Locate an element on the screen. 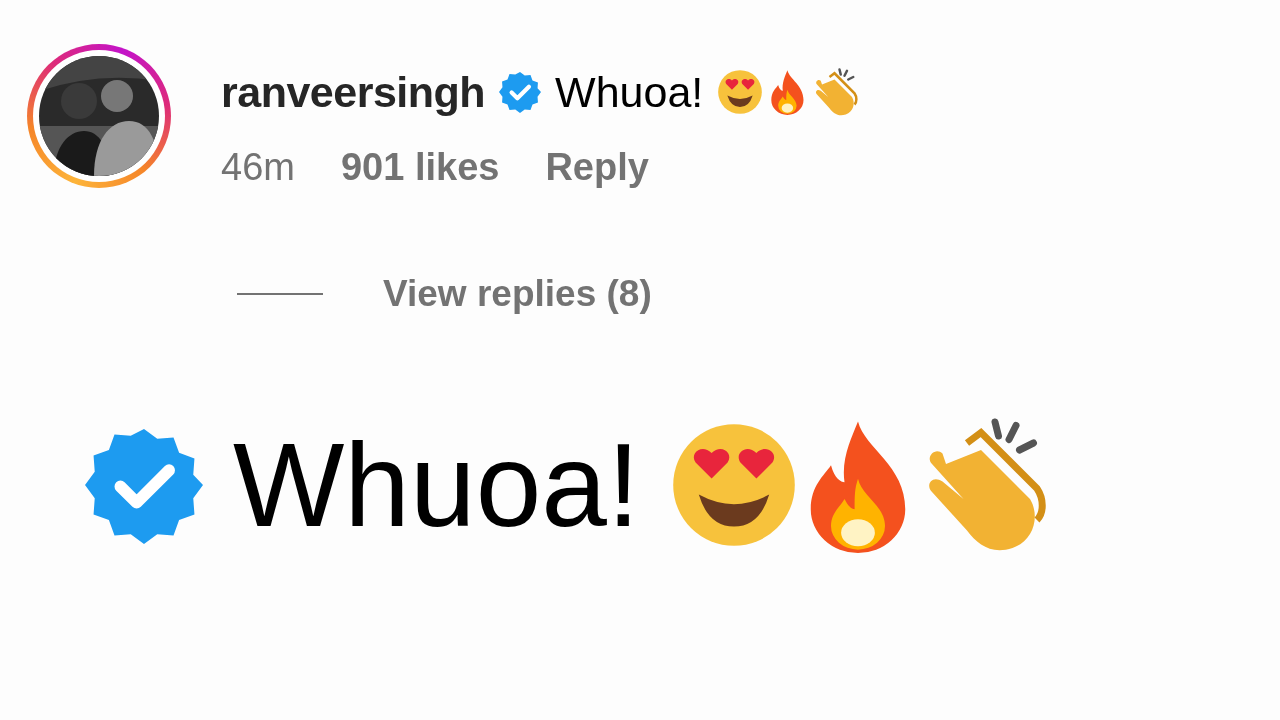 The width and height of the screenshot is (1280, 720). heart-eyes-face-icon is located at coordinates (740, 92).